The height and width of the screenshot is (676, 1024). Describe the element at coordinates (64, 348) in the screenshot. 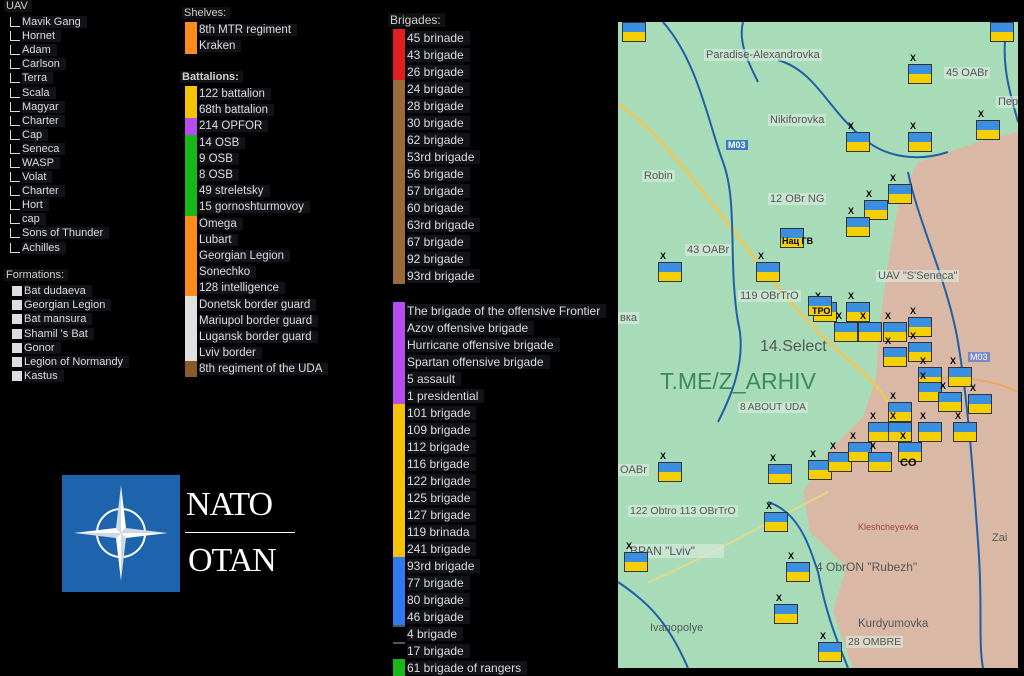

I see `list-item: Gonor` at that location.